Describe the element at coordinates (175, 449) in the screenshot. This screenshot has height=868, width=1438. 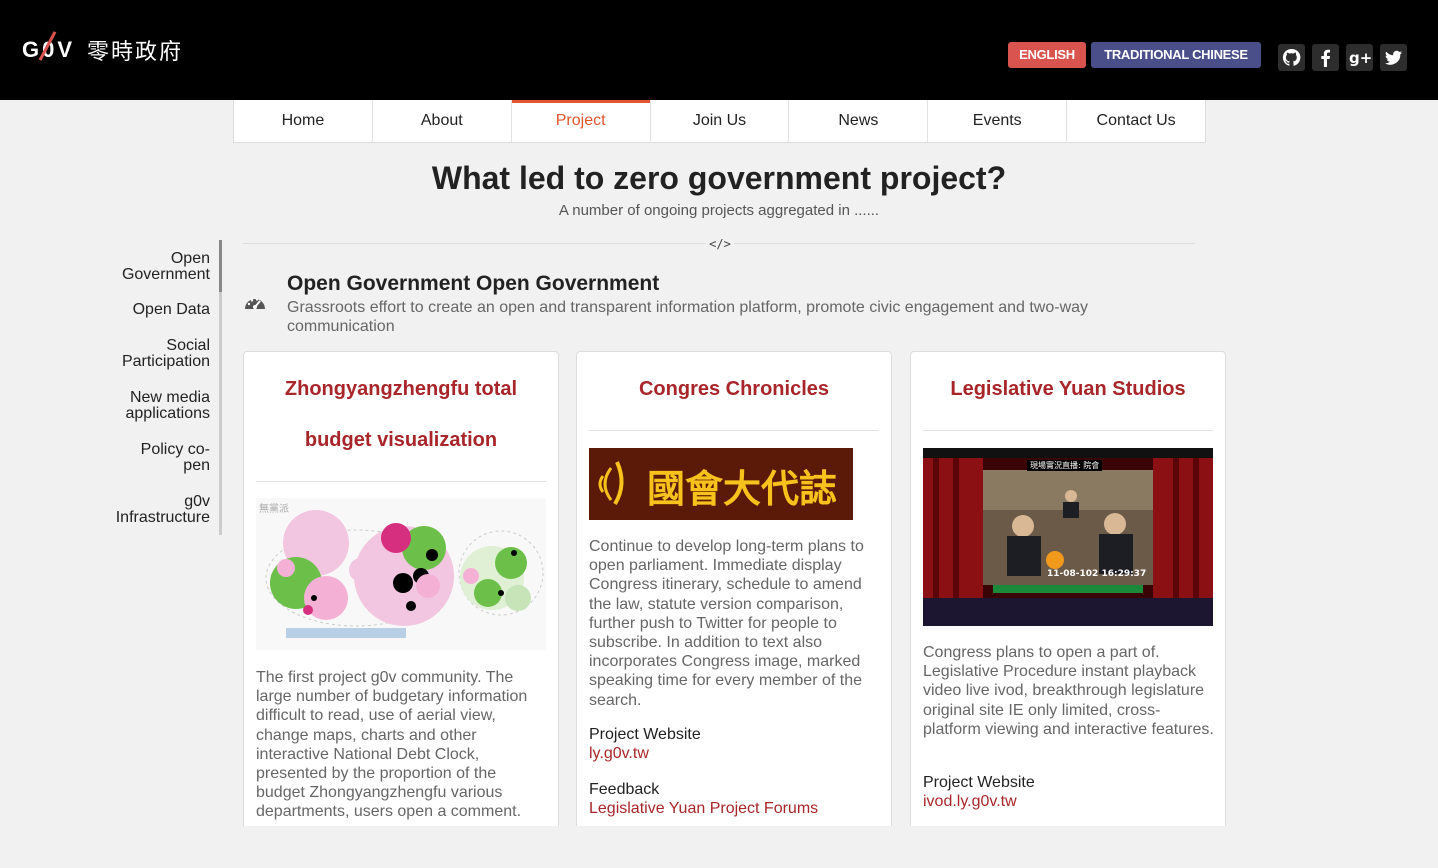
I see `sidebar-item-label: Policy co-` at that location.